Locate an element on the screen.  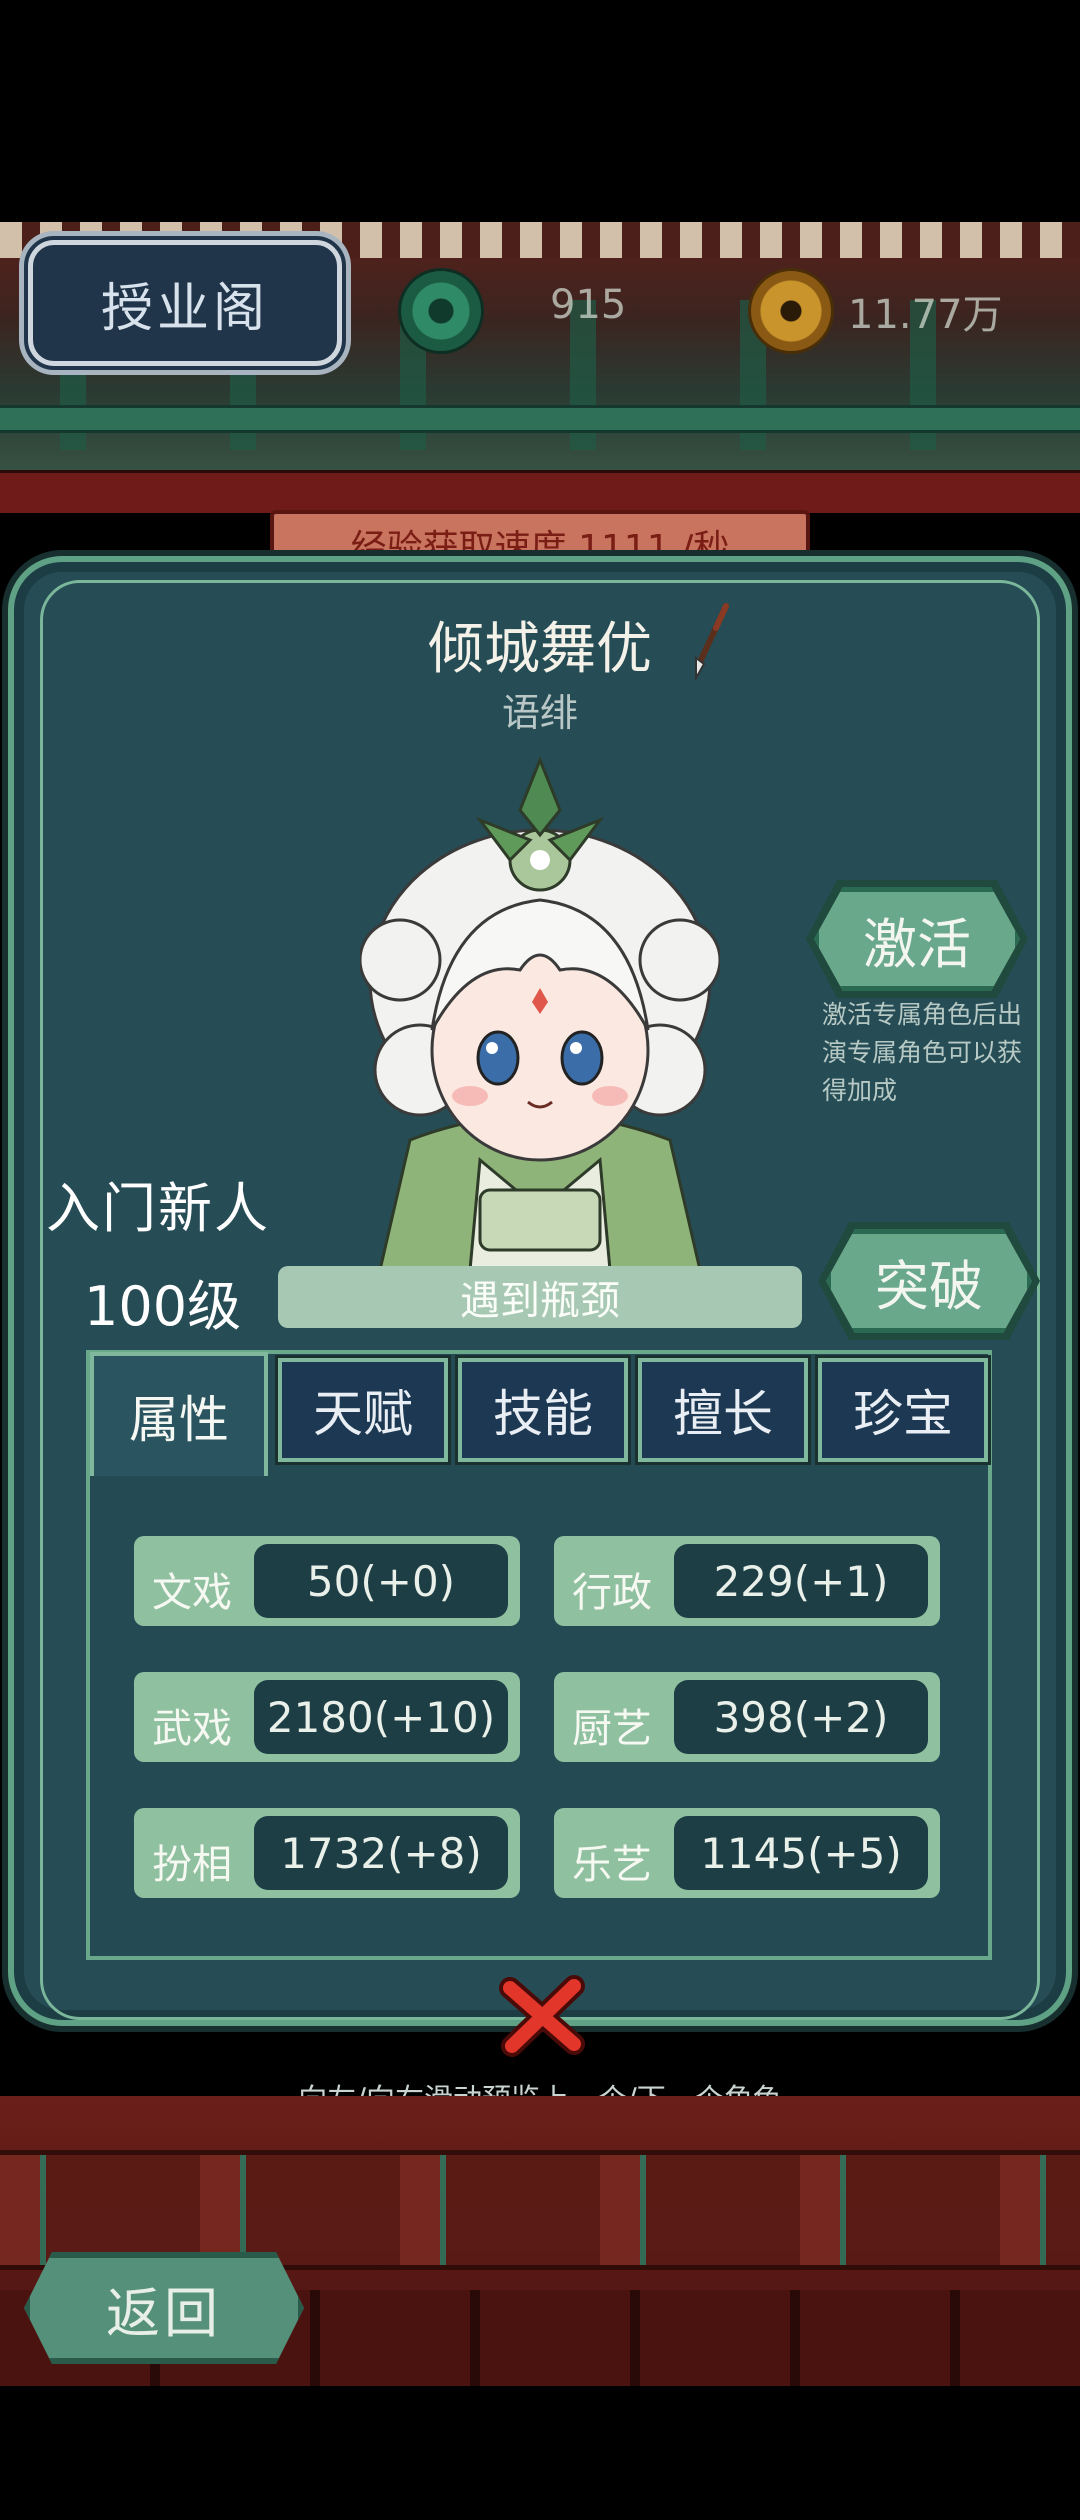
stat-value: 1732(+8) is located at coordinates (381, 1853).